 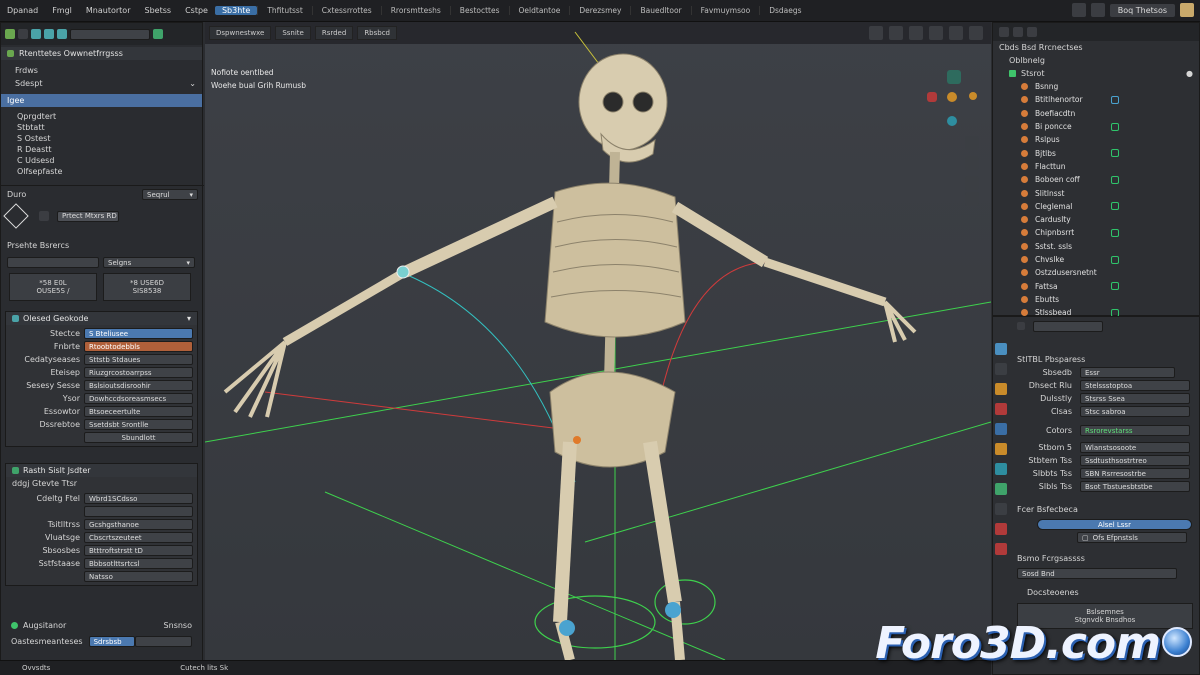 What do you see at coordinates (147, 287) in the screenshot?
I see `props-box: *8 USE6D SIS8538` at bounding box center [147, 287].